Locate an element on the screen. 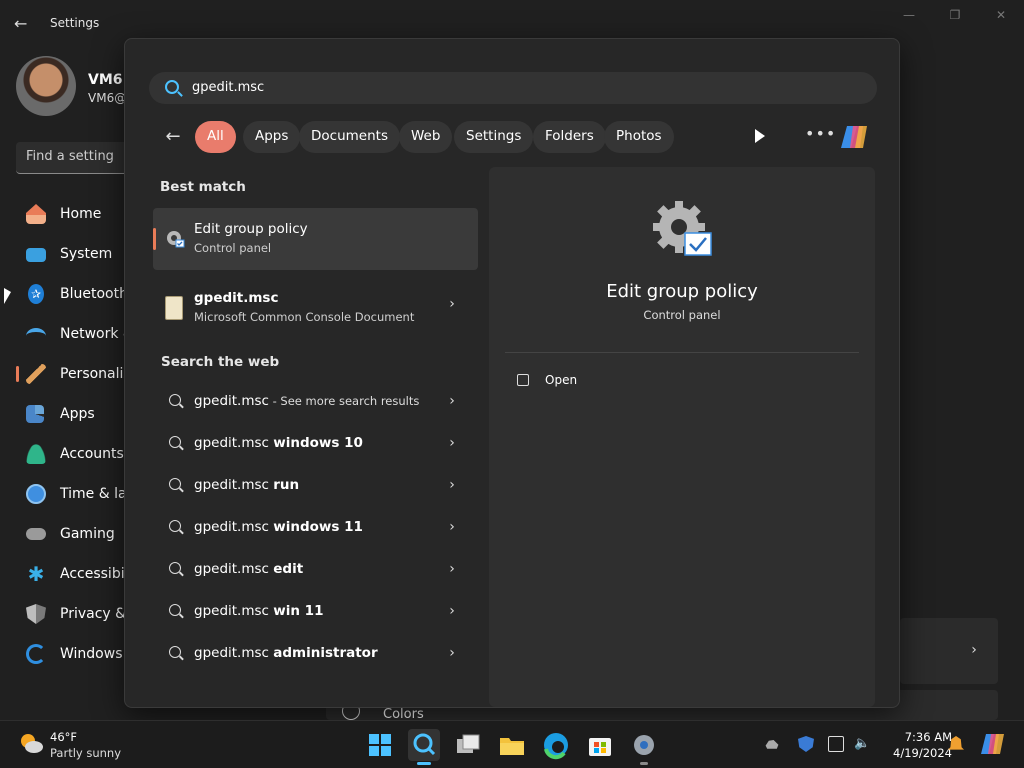 The height and width of the screenshot is (768, 1024). web-note: - See more search results is located at coordinates (344, 401).